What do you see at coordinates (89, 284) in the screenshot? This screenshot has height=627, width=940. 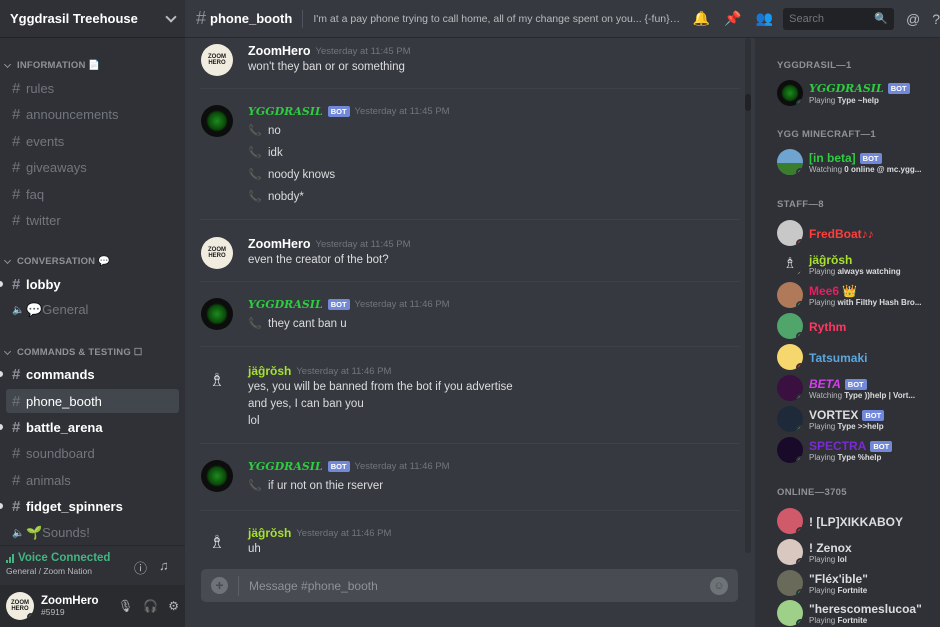 I see `channel-lobby: # lobby` at bounding box center [89, 284].